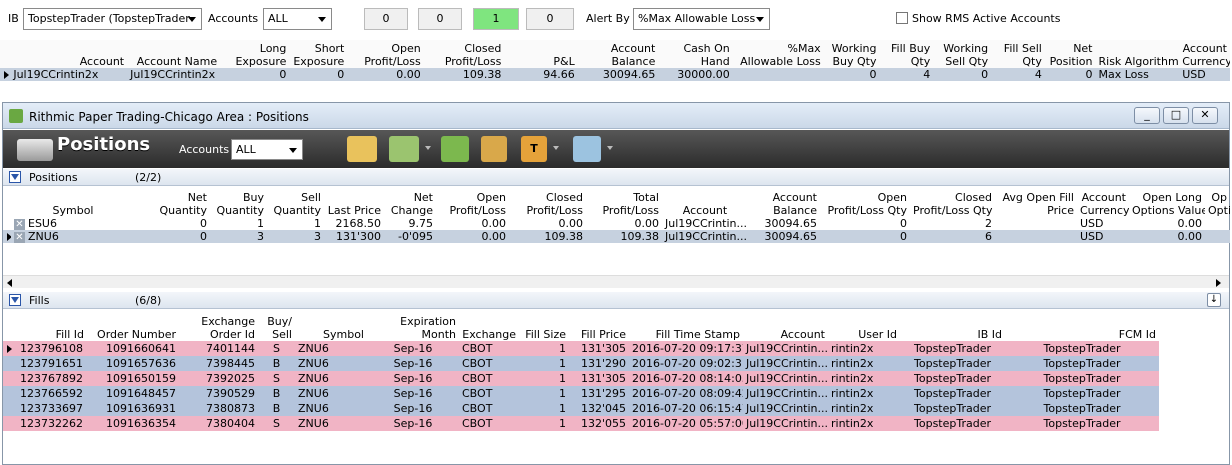  What do you see at coordinates (534, 149) in the screenshot?
I see `text-t-icon: T` at bounding box center [534, 149].